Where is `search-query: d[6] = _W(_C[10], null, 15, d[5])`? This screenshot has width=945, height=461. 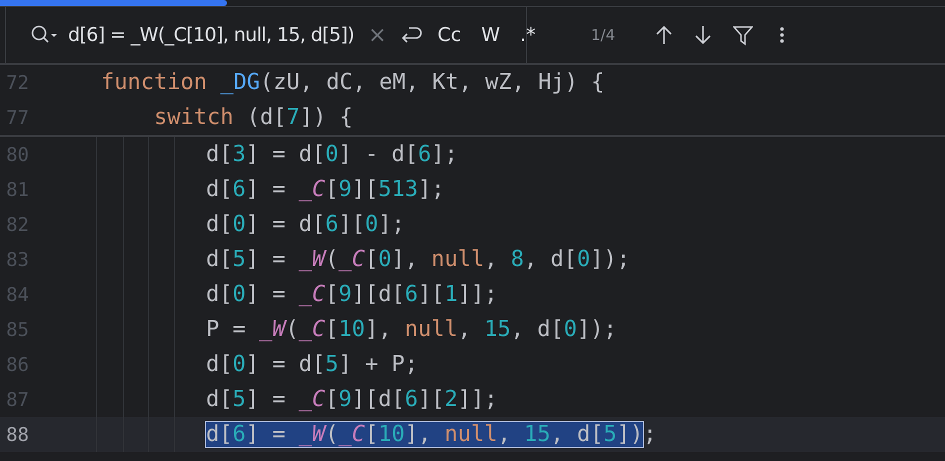 search-query: d[6] = _W(_C[10], null, 15, d[5]) is located at coordinates (211, 35).